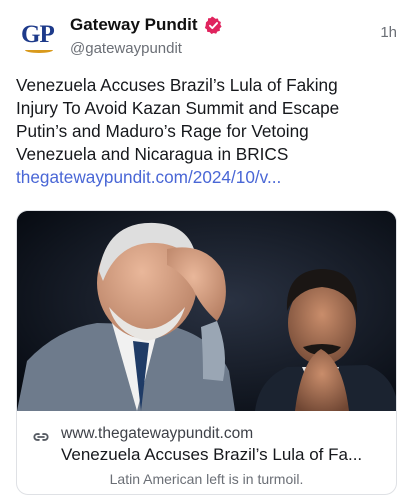 The width and height of the screenshot is (413, 500). I want to click on verified-badge-icon, so click(213, 24).